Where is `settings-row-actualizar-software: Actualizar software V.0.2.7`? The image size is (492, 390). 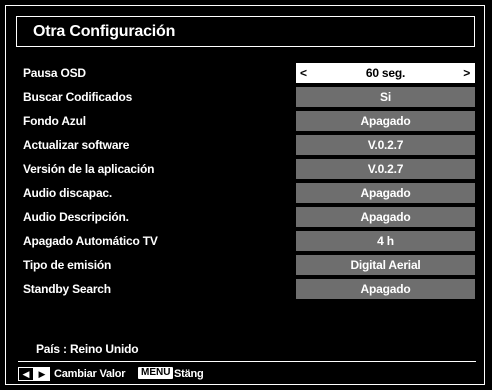
settings-row-actualizar-software: Actualizar software V.0.2.7 is located at coordinates (249, 145).